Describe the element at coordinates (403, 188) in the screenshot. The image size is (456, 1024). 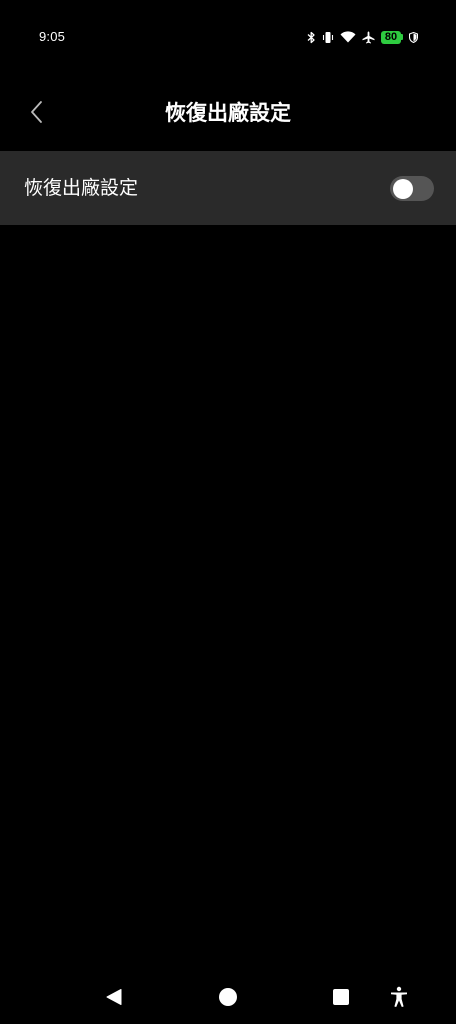
I see `toggle-knob` at that location.